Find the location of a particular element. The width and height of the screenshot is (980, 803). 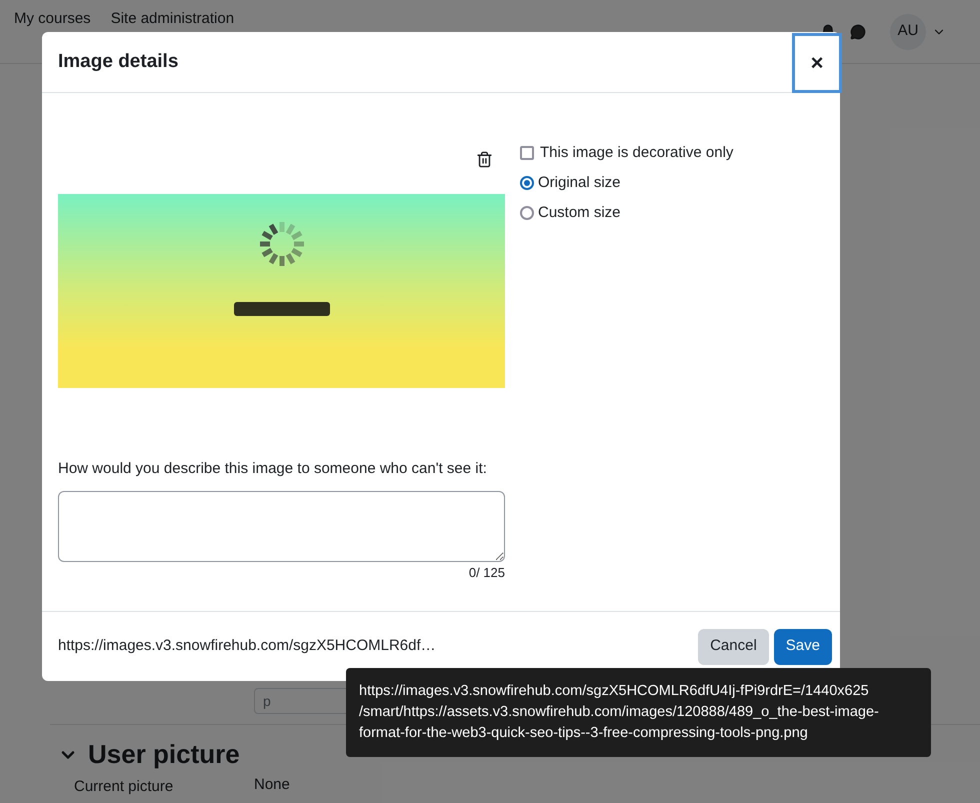

section-title: User picture is located at coordinates (164, 754).